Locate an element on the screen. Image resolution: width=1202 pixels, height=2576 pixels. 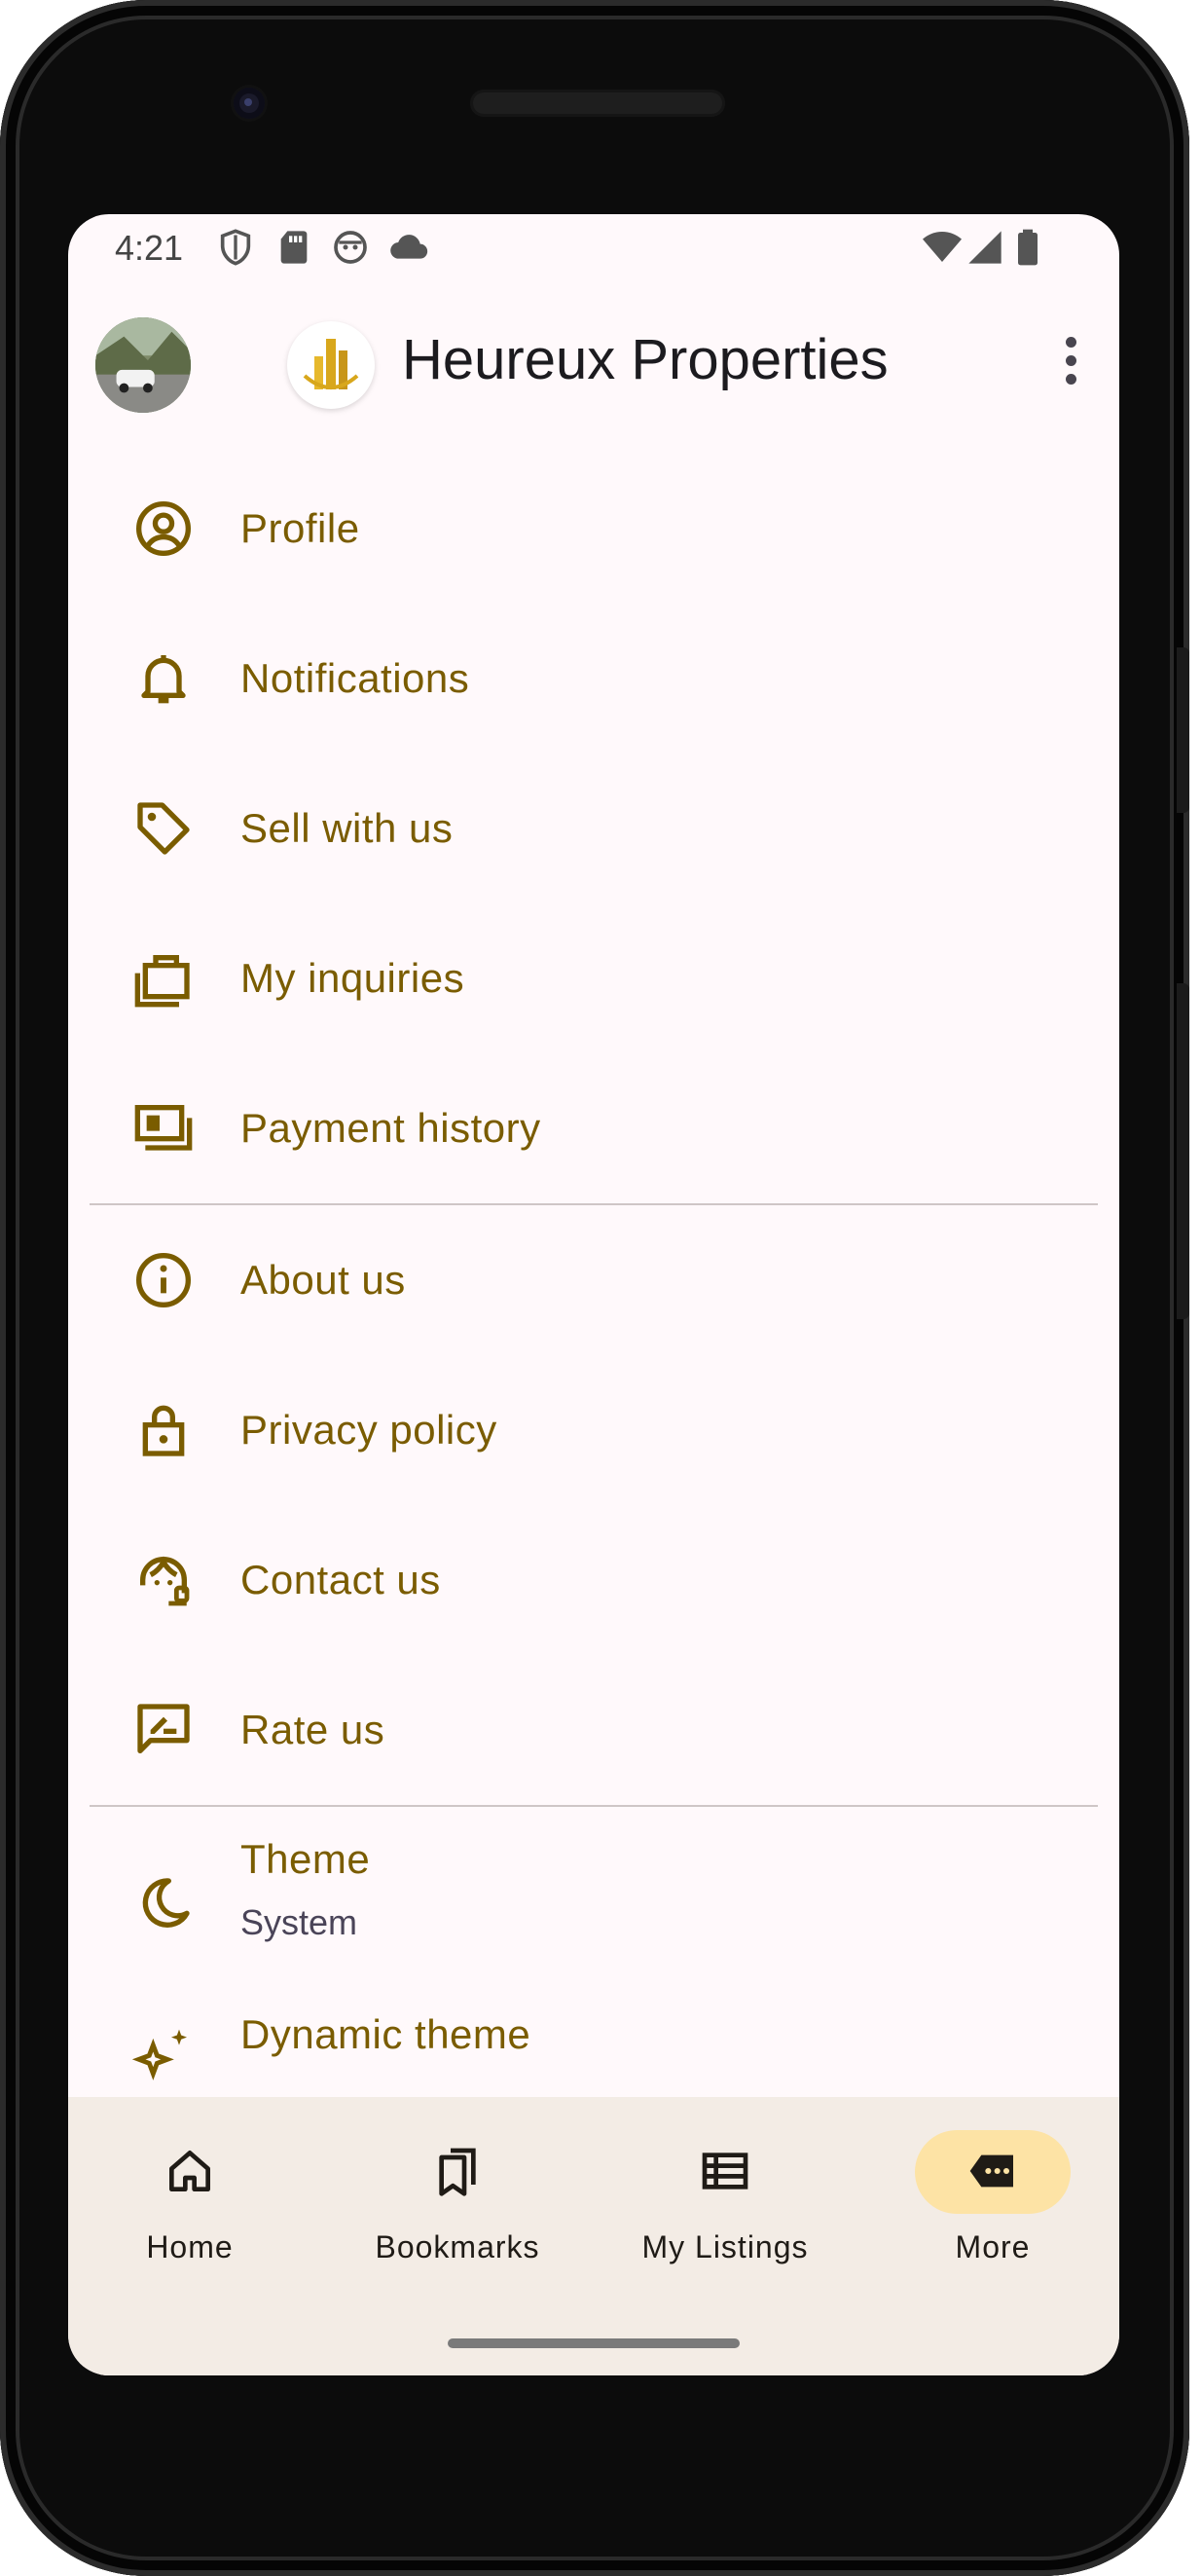
list-icon is located at coordinates (725, 2171).